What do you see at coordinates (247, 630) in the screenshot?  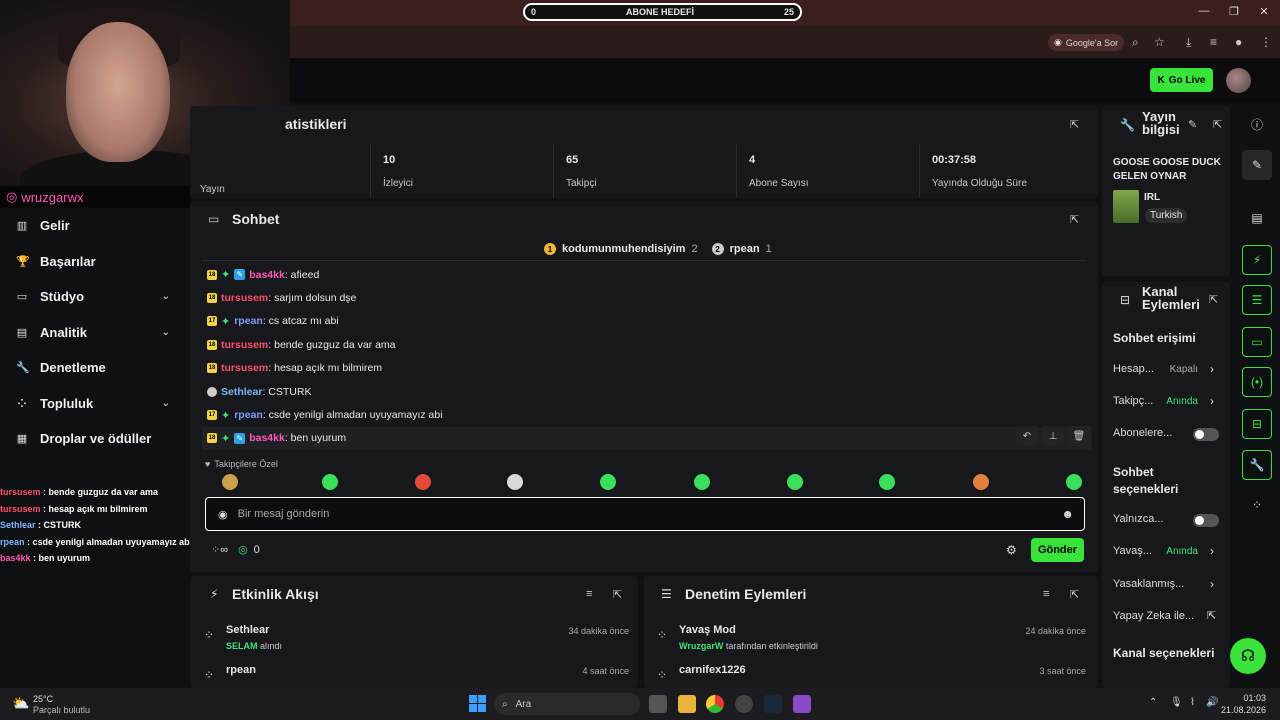 I see `feed-item-name: Sethlear` at bounding box center [247, 630].